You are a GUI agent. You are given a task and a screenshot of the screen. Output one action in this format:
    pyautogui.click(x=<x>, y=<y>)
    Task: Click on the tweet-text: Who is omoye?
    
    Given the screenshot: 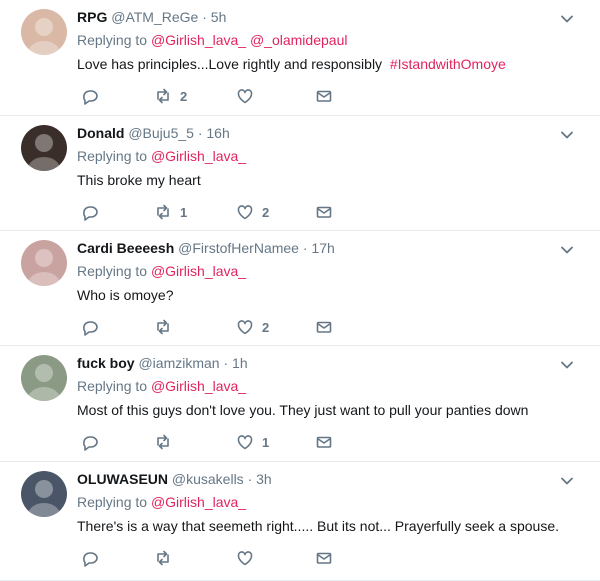 What is the action you would take?
    pyautogui.click(x=125, y=295)
    